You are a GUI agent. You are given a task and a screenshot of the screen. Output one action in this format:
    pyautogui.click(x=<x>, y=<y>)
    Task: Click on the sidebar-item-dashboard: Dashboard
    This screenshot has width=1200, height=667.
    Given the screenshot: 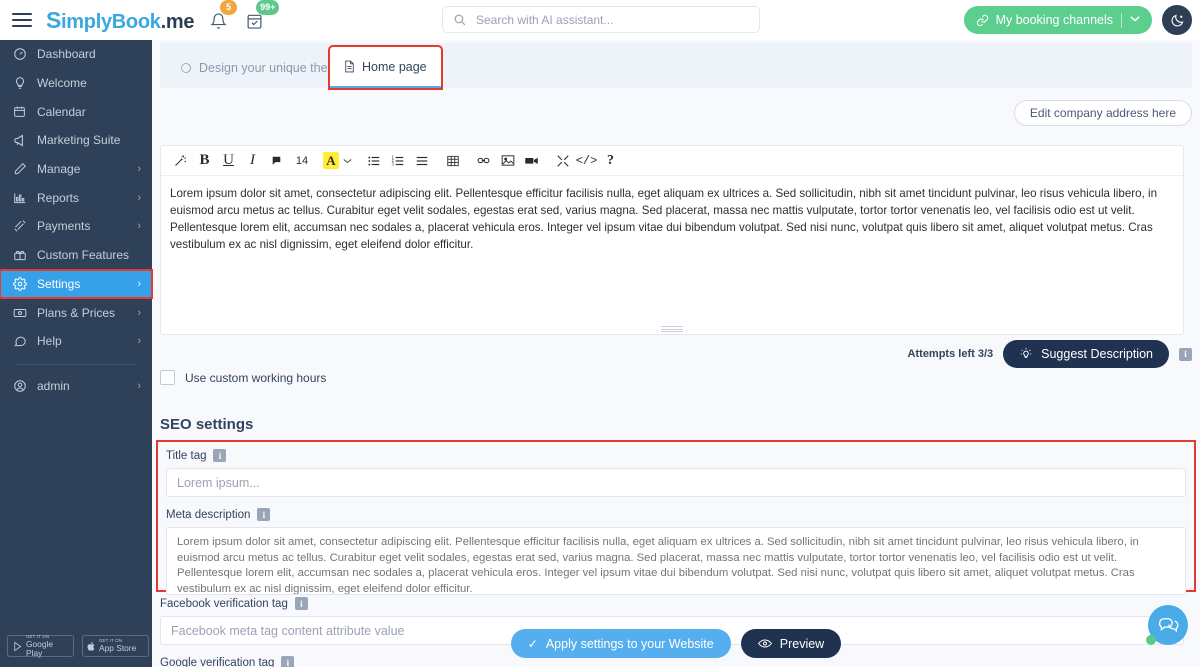 What is the action you would take?
    pyautogui.click(x=76, y=54)
    